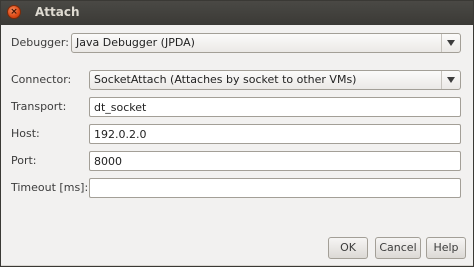 This screenshot has width=474, height=267. I want to click on debugger-label: Debugger:, so click(40, 42).